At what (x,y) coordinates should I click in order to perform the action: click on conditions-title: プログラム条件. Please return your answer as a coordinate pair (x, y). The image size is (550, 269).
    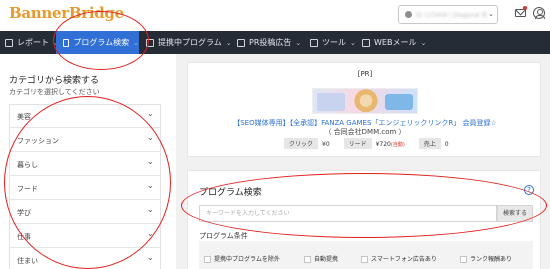
    Looking at the image, I should click on (223, 236).